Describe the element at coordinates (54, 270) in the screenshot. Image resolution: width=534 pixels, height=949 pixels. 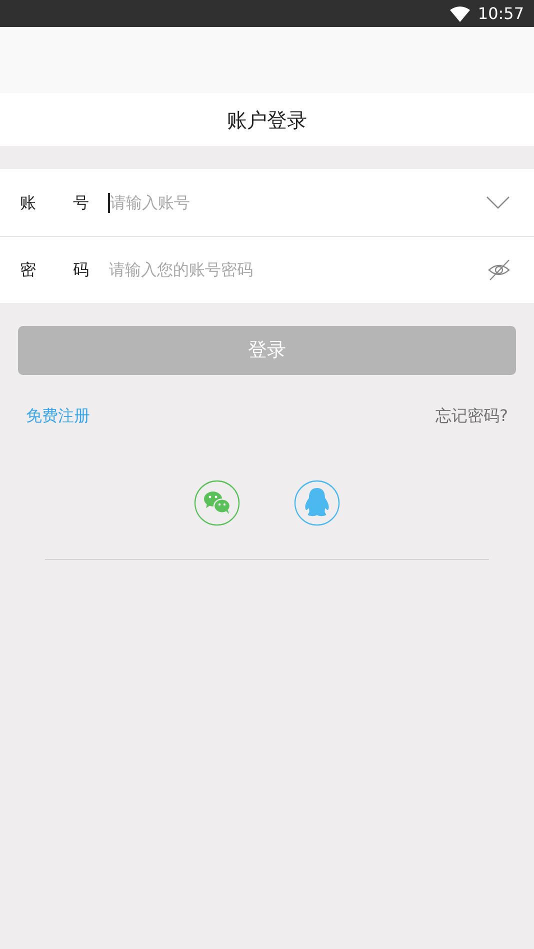
I see `field-label: 密 码` at that location.